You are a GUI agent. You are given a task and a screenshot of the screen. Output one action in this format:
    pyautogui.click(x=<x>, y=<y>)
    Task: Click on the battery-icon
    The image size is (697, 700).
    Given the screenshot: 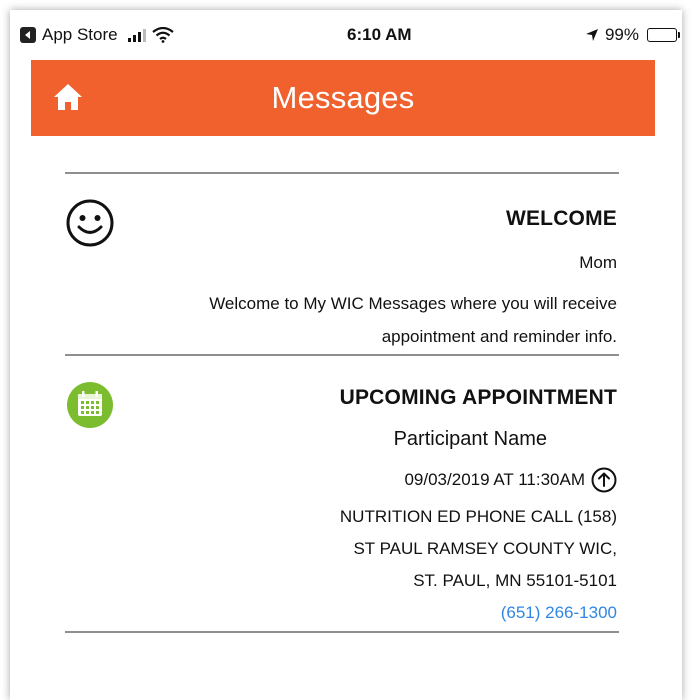 What is the action you would take?
    pyautogui.click(x=663, y=35)
    